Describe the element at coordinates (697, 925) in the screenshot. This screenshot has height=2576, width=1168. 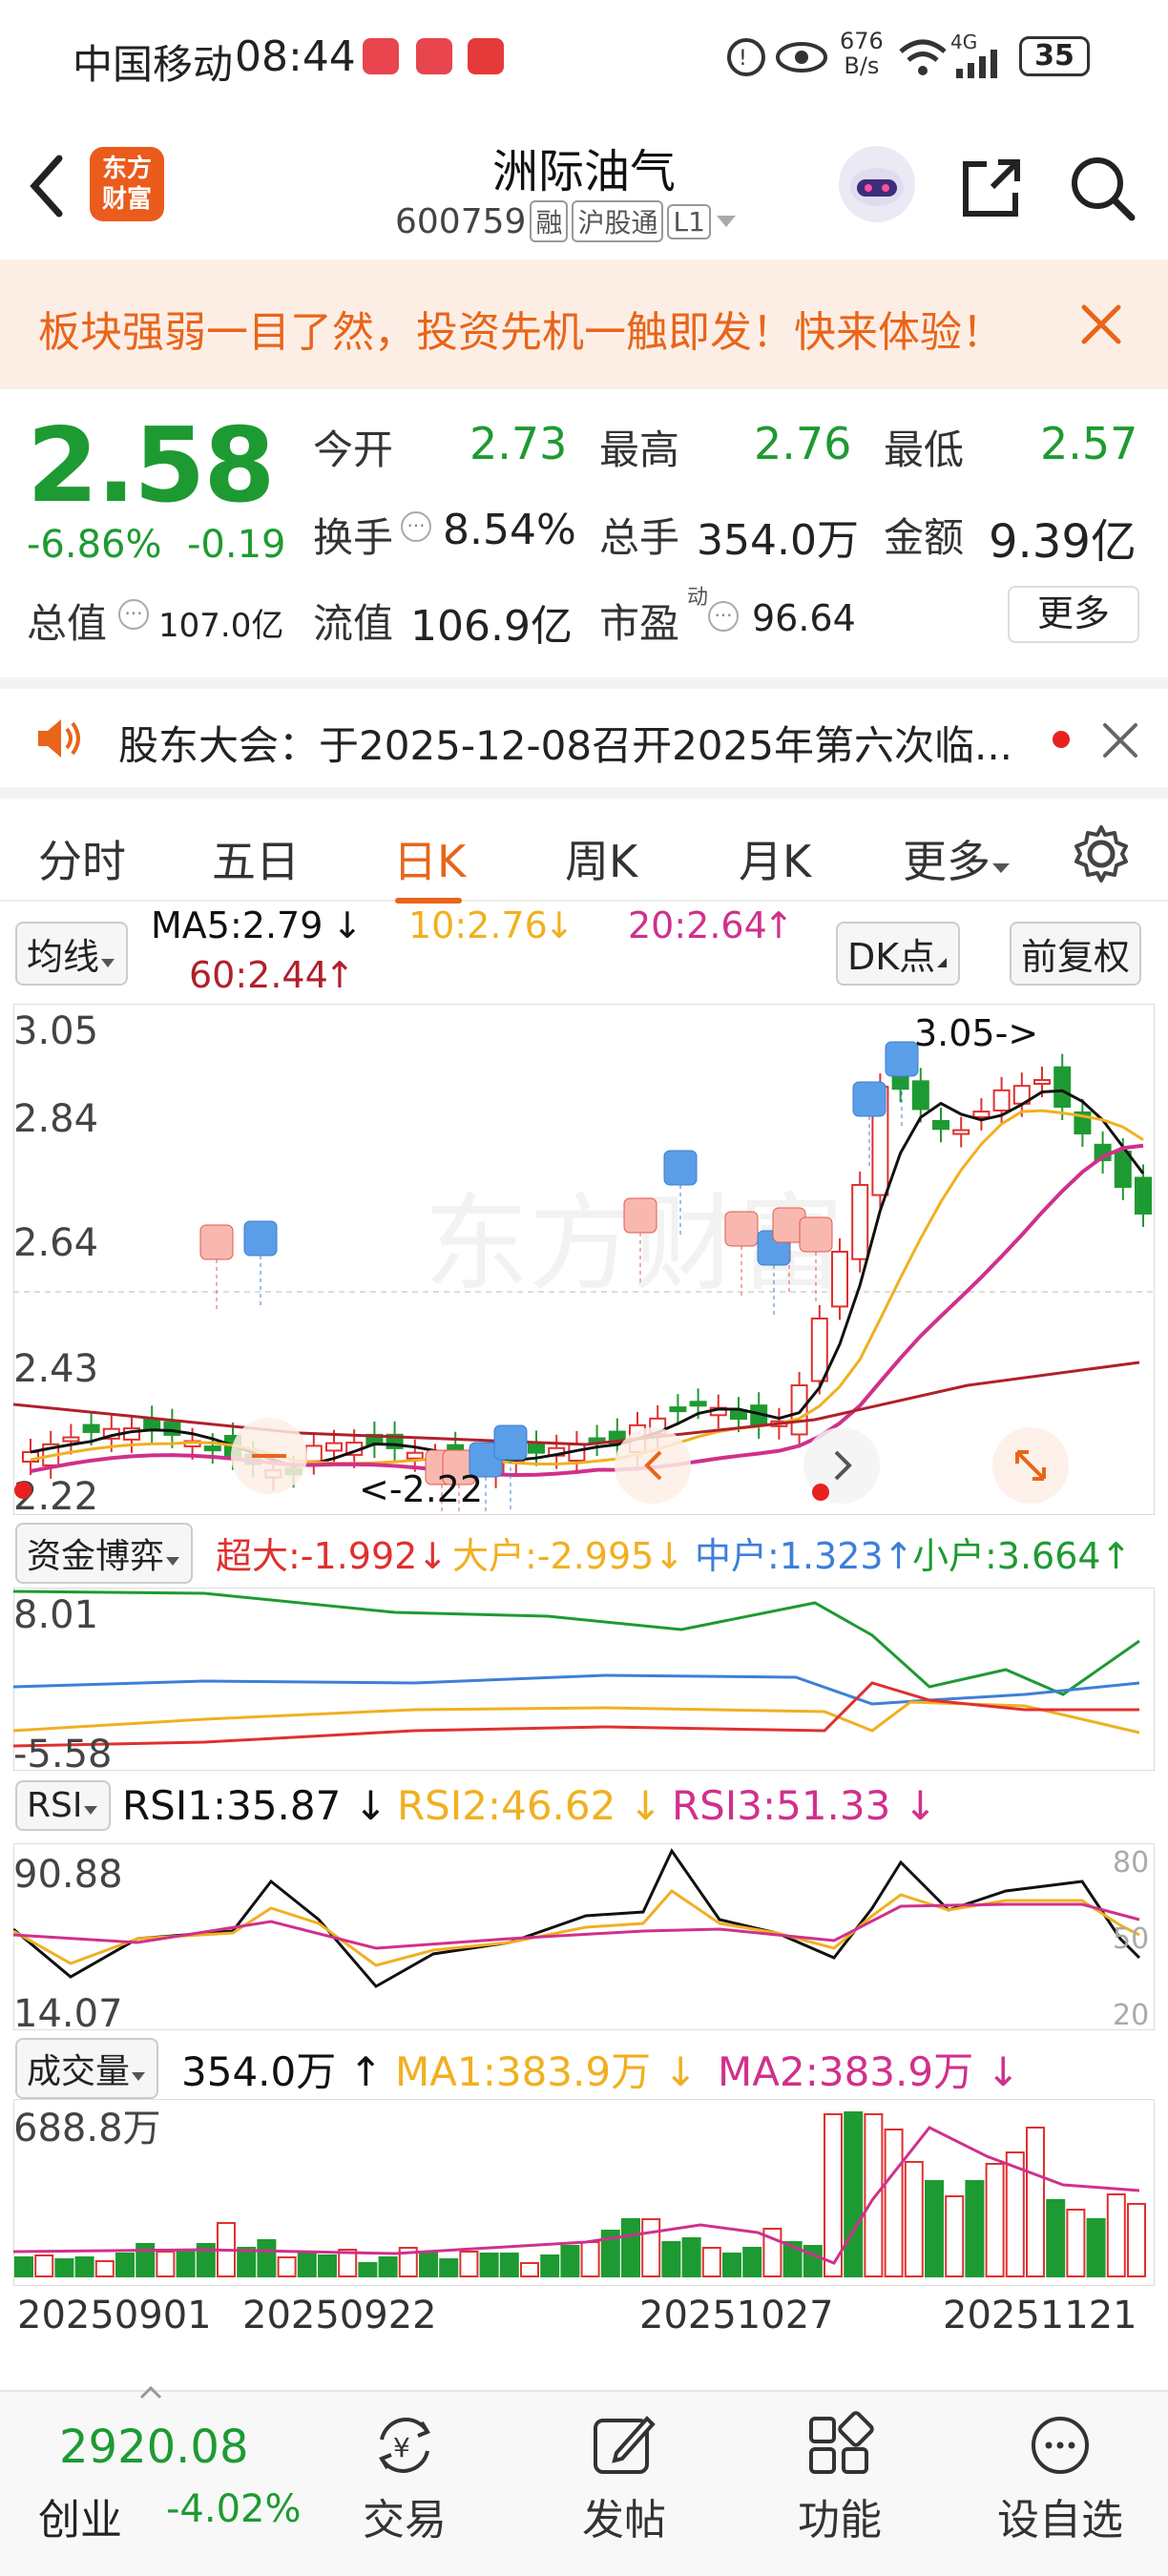
I see `ma20-value: 20:2.64` at that location.